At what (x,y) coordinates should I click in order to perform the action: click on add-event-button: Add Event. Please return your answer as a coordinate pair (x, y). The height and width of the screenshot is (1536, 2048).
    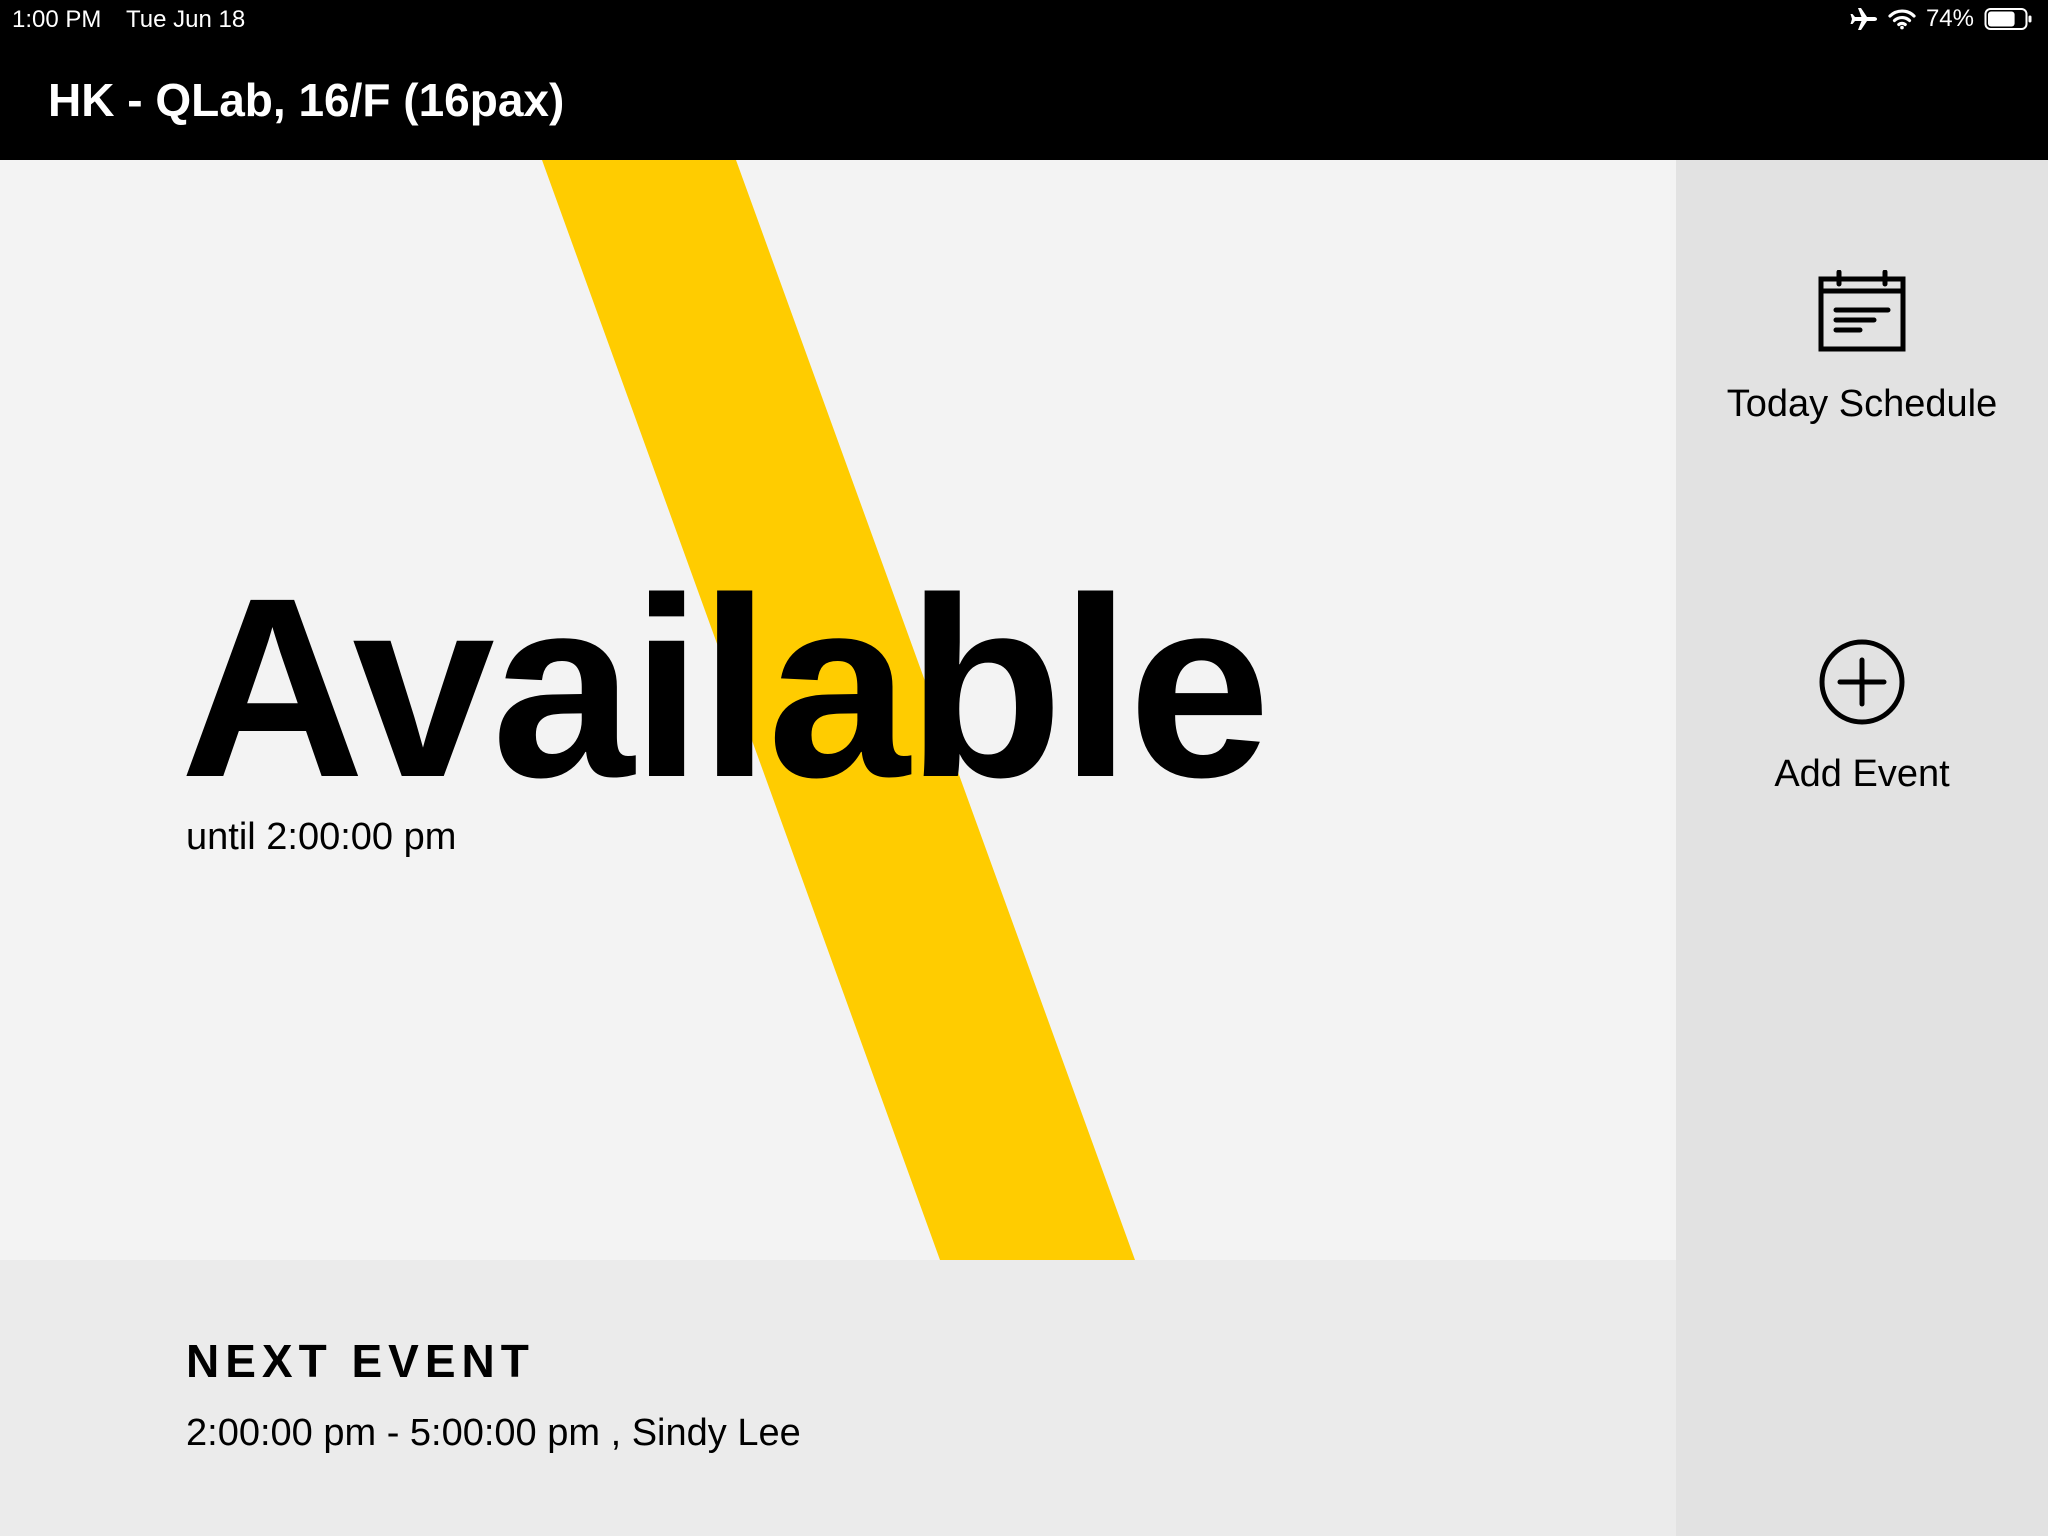
    Looking at the image, I should click on (1862, 717).